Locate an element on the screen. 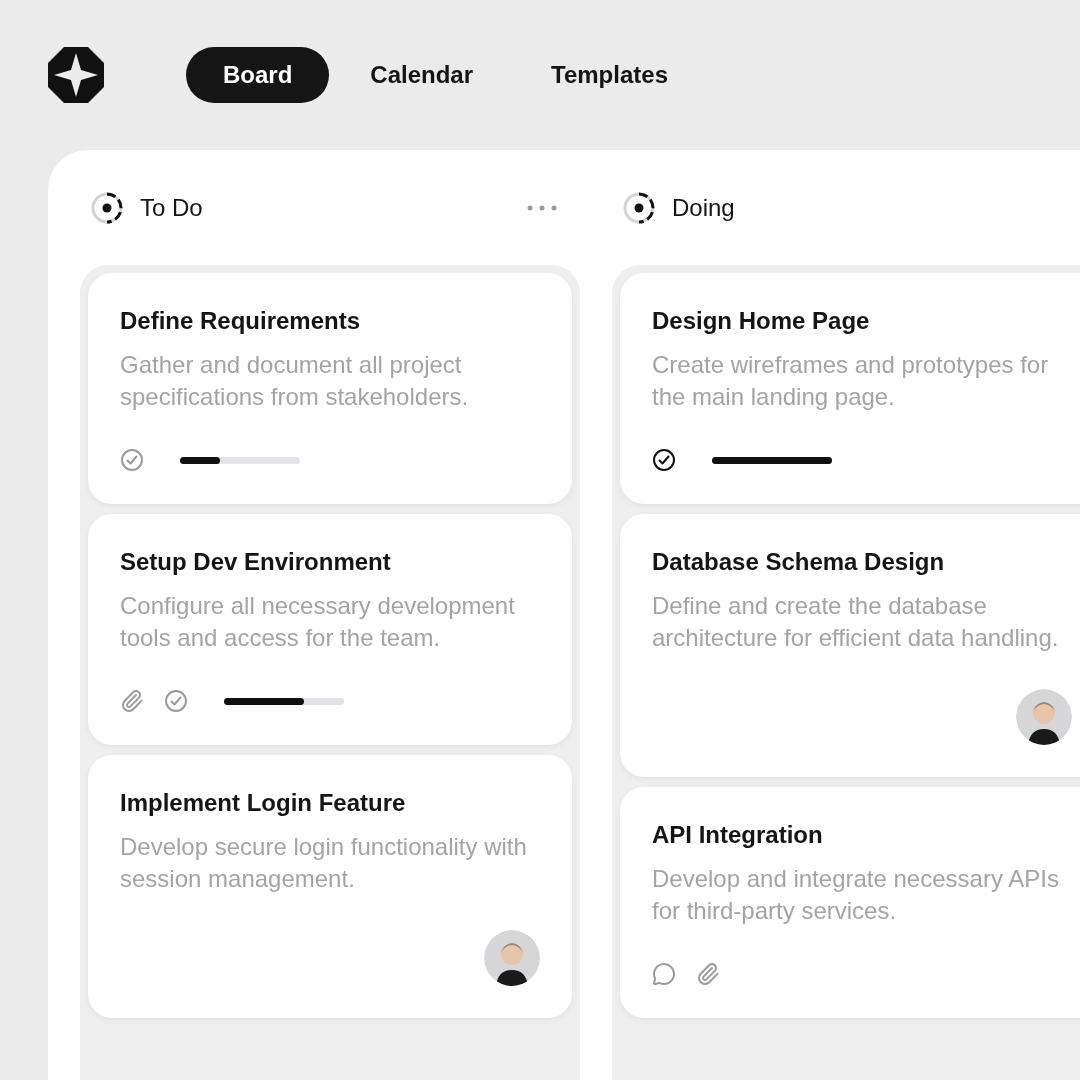 This screenshot has width=1080, height=1080. nav-tab: Calendar is located at coordinates (422, 75).